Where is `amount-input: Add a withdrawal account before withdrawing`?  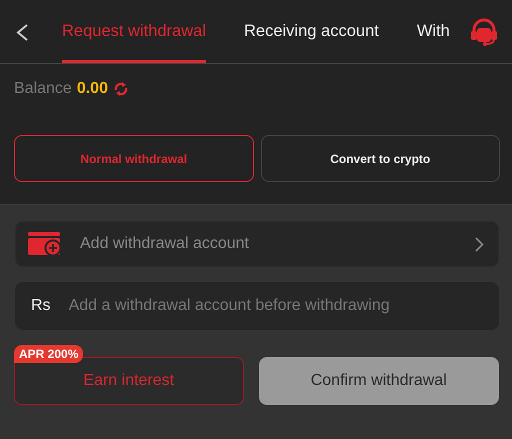 amount-input: Add a withdrawal account before withdrawing is located at coordinates (275, 306).